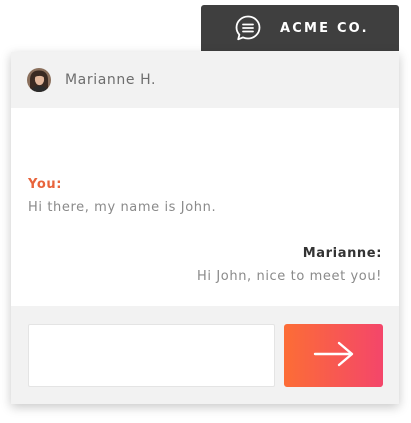  Describe the element at coordinates (324, 28) in the screenshot. I see `brand-name: ACME CO.` at that location.